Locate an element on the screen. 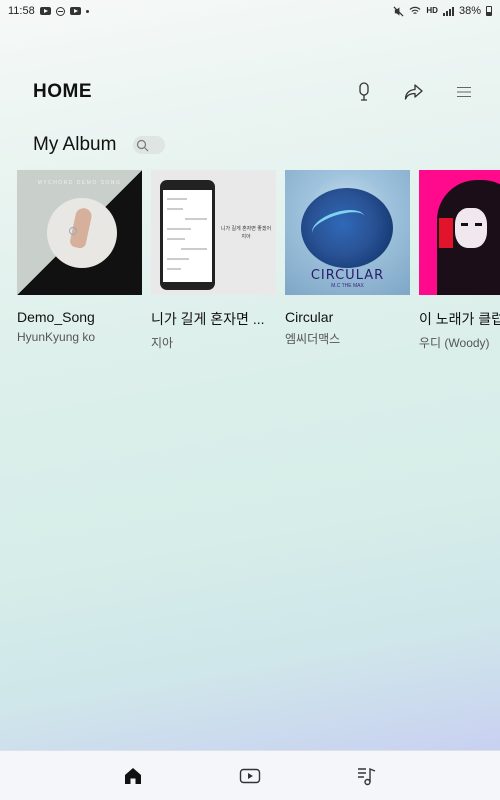  album-card: CIRCULAR M.C THE MAX Circular 엠씨더맥스 is located at coordinates (347, 260).